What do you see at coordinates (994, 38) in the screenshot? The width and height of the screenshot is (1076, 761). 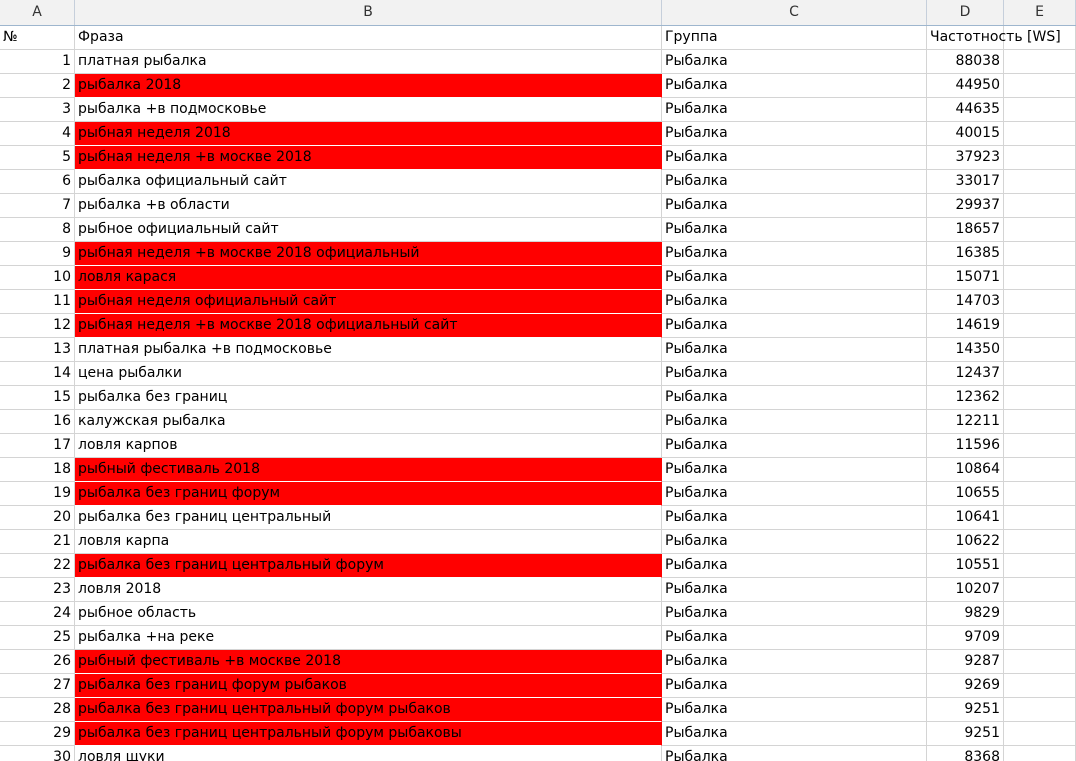 I see `header-freq-cell: Частотность [WS]` at bounding box center [994, 38].